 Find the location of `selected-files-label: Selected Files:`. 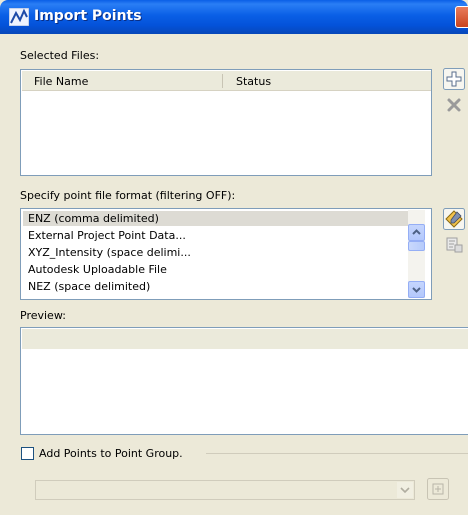

selected-files-label: Selected Files: is located at coordinates (60, 55).